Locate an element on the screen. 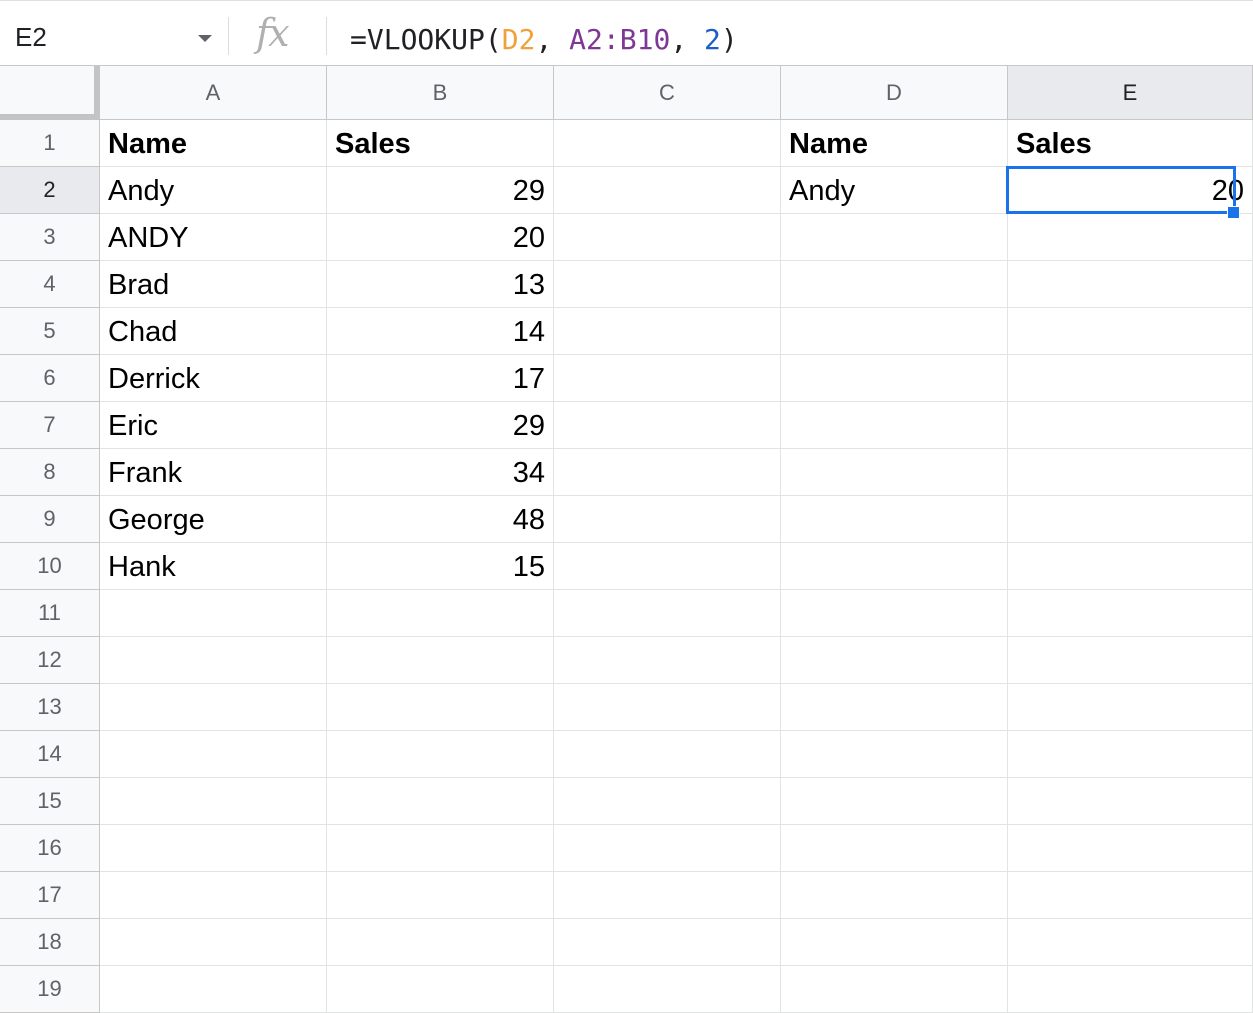  cell-b8: 34 is located at coordinates (440, 472).